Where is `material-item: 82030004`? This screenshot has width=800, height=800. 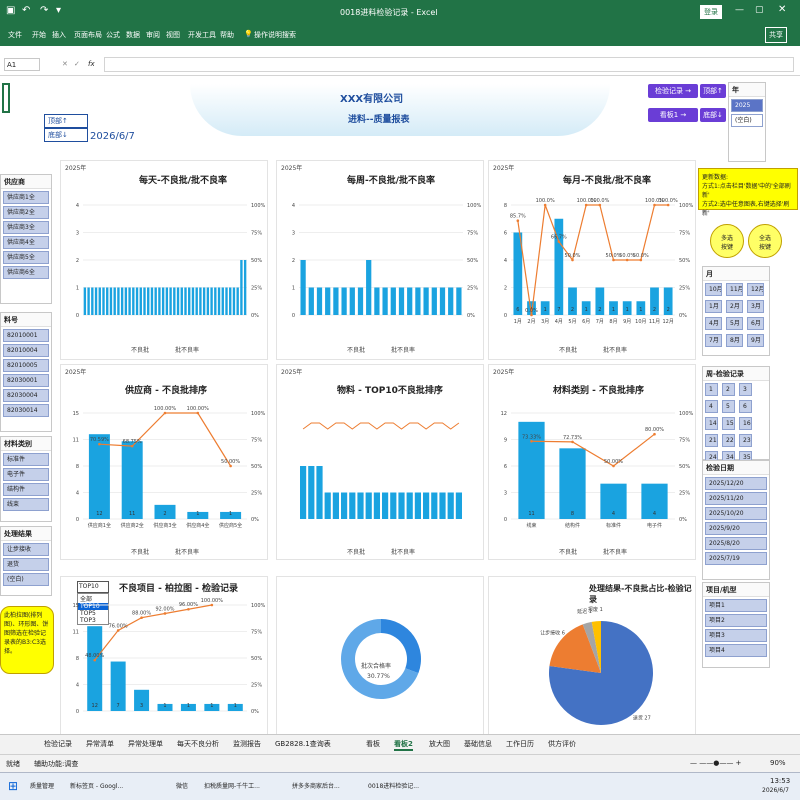
material-item: 82030004 is located at coordinates (26, 395).